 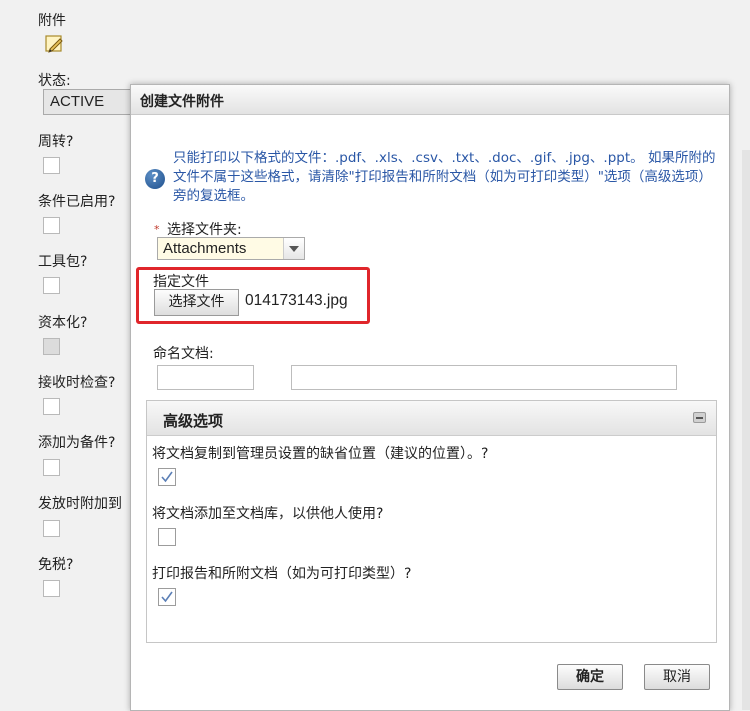 I want to click on checkbox-inspect-on-receipt, so click(x=51, y=406).